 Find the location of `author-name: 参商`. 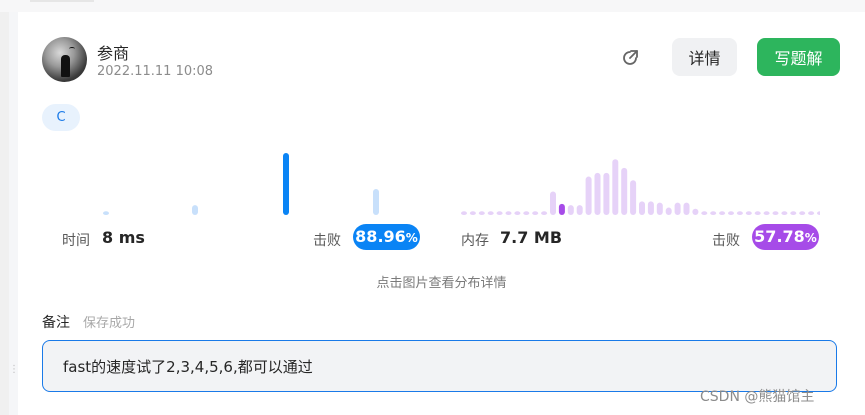

author-name: 参商 is located at coordinates (113, 52).